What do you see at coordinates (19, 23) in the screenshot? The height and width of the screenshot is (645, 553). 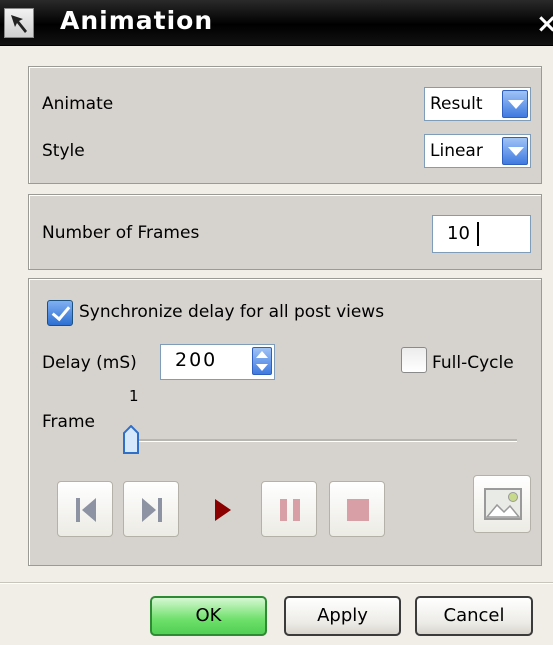 I see `pin-icon` at bounding box center [19, 23].